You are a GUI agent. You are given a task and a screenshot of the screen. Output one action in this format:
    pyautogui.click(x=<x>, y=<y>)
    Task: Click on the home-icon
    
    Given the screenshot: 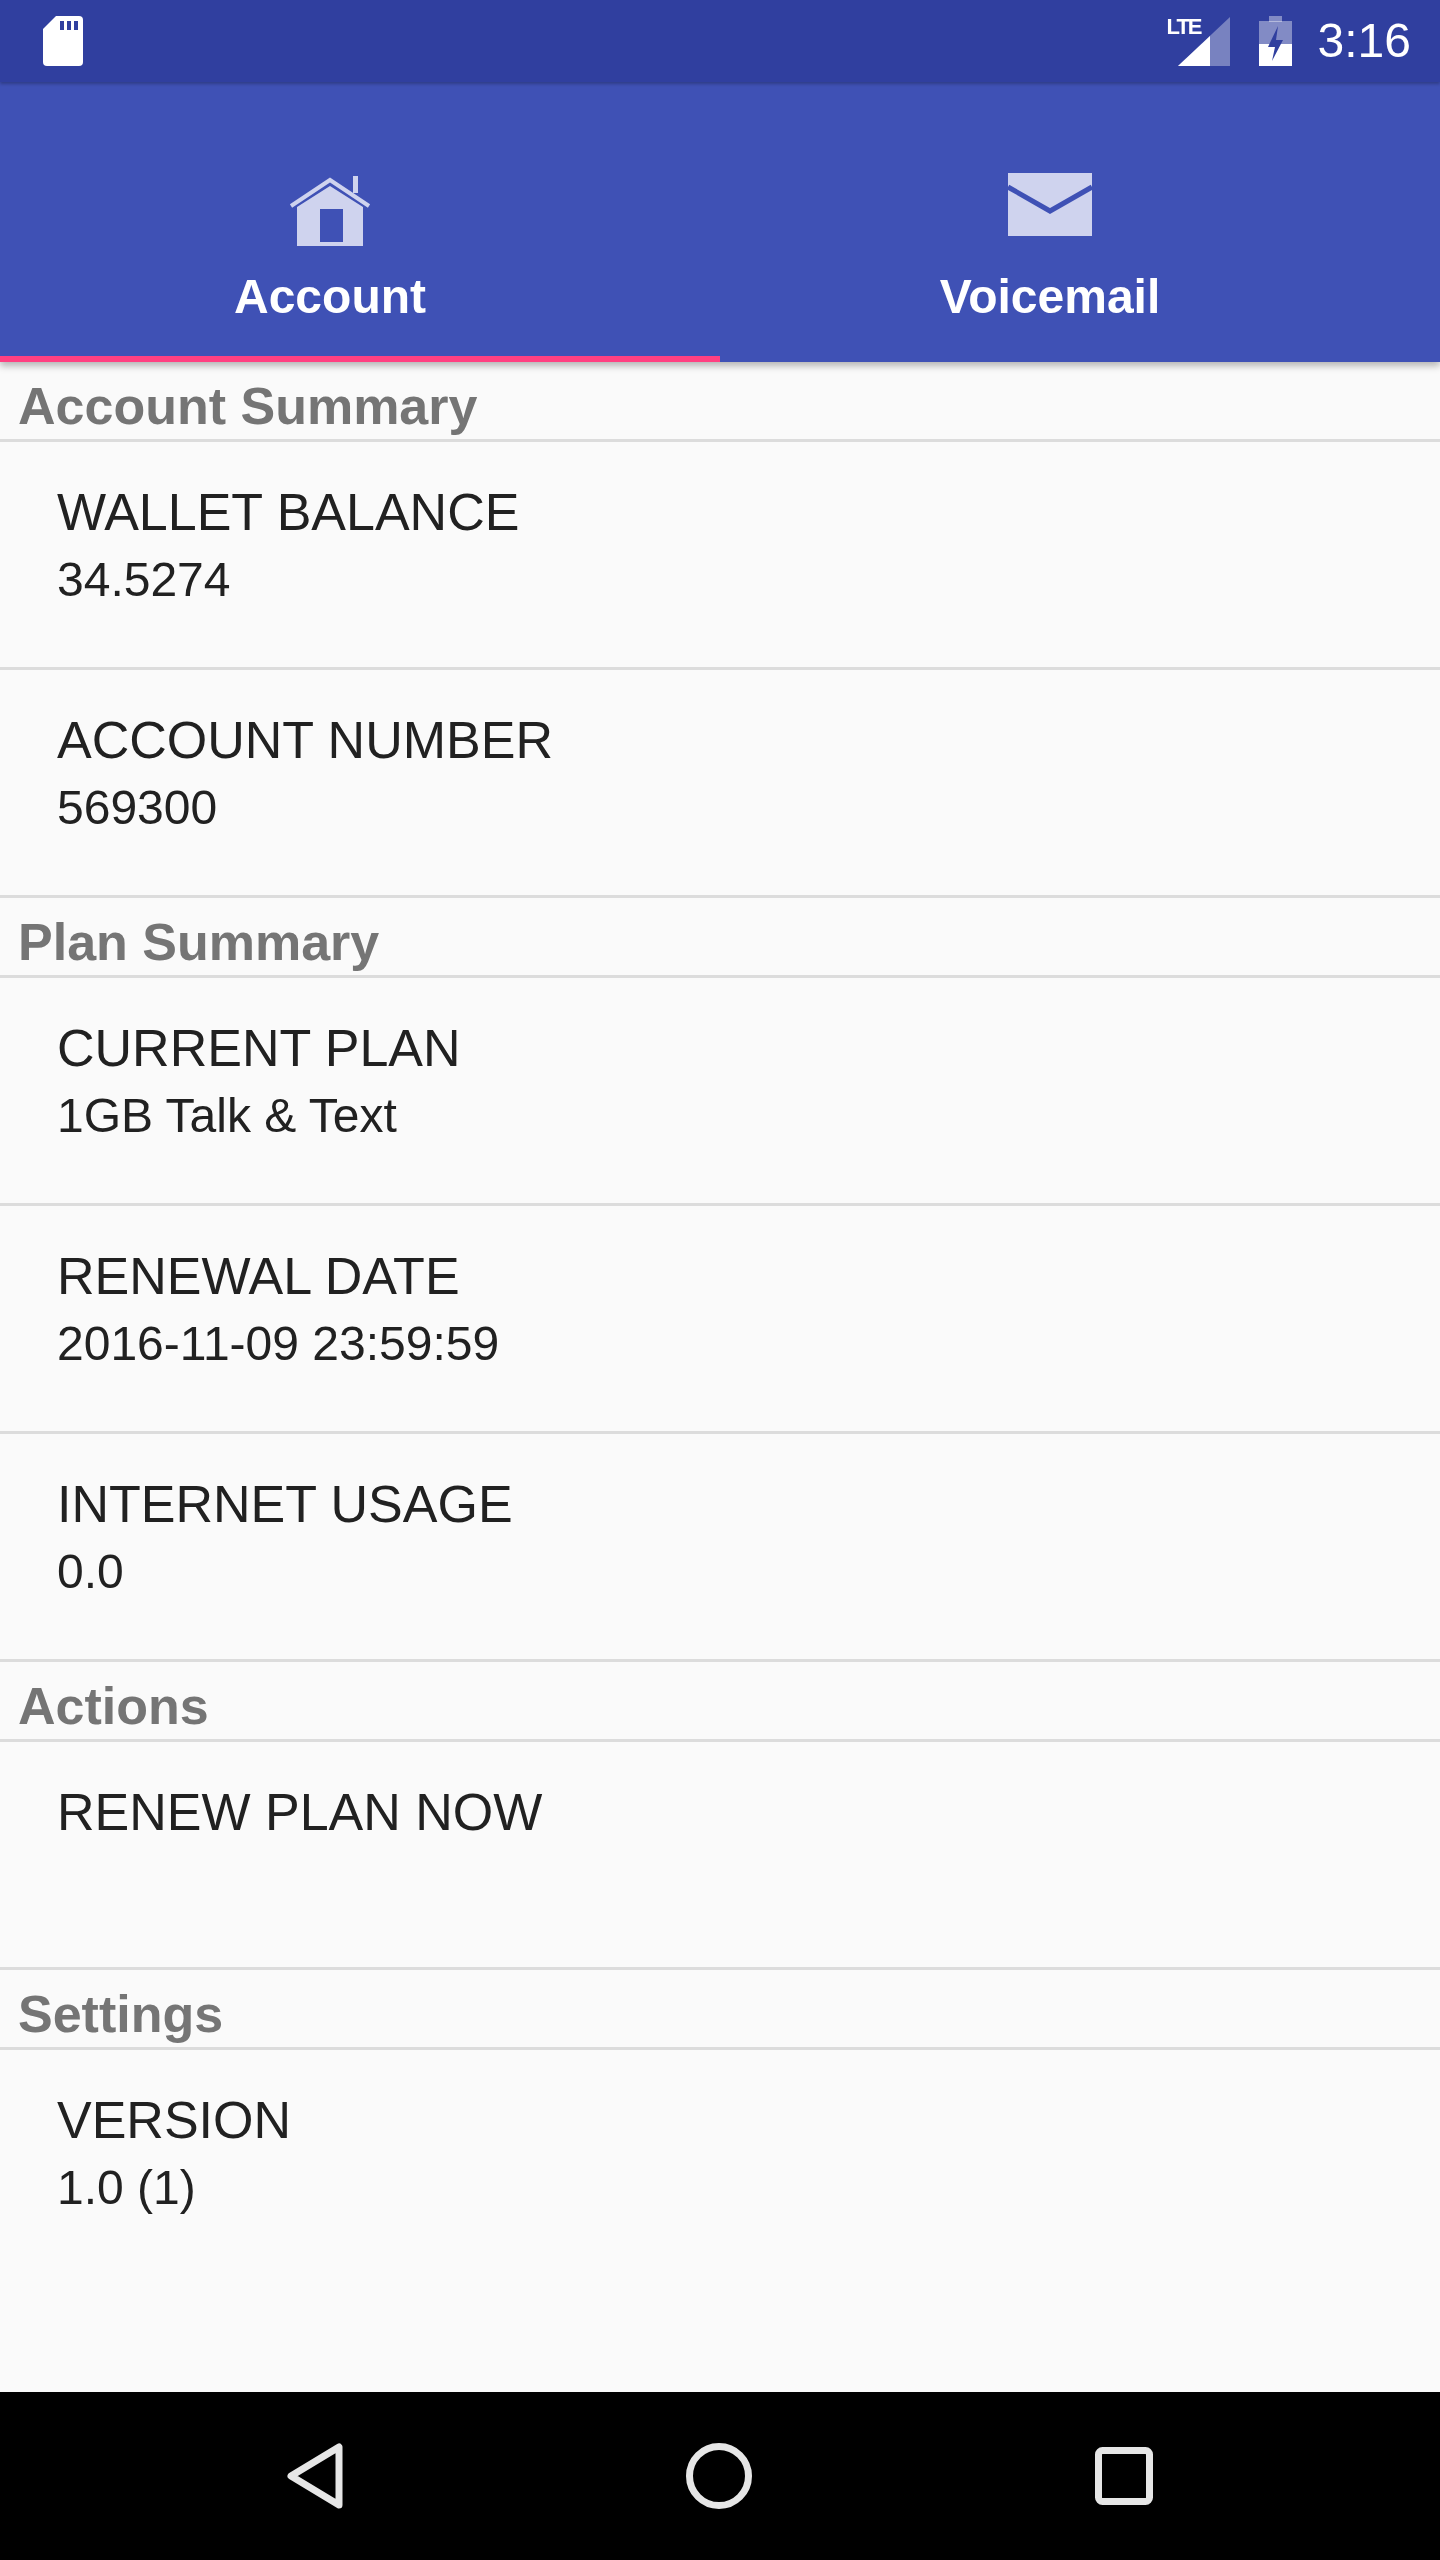 What is the action you would take?
    pyautogui.click(x=719, y=2476)
    